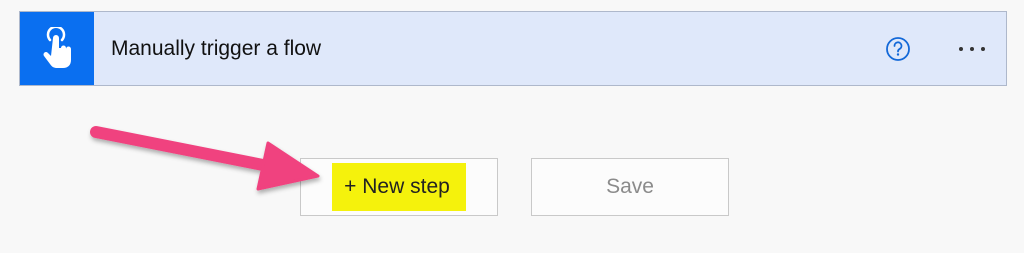 The image size is (1024, 253). I want to click on new-step-label: + New step, so click(399, 187).